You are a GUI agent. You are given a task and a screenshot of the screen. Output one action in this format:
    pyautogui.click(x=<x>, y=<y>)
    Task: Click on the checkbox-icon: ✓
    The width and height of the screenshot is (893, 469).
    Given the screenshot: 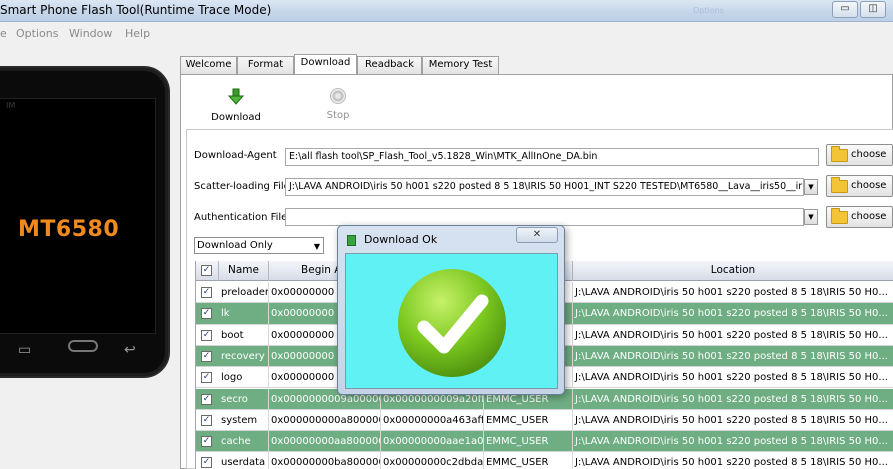 What is the action you would take?
    pyautogui.click(x=206, y=270)
    